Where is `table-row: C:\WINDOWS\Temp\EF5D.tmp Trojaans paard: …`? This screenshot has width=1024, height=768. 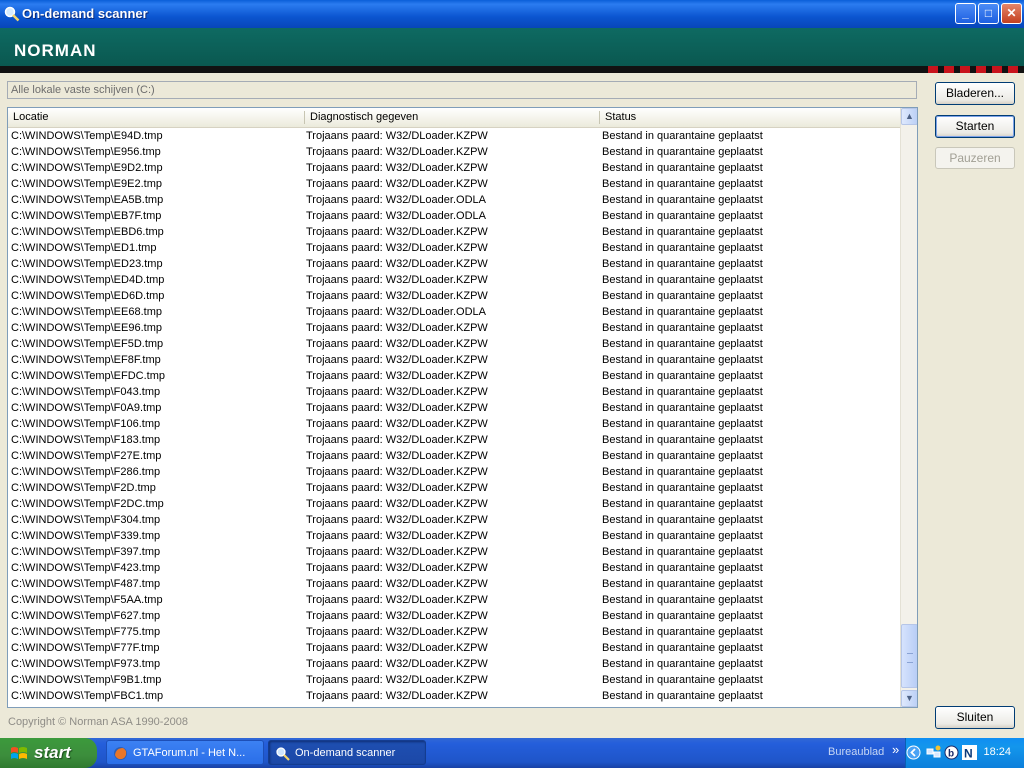 table-row: C:\WINDOWS\Temp\EF5D.tmp Trojaans paard: … is located at coordinates (454, 344).